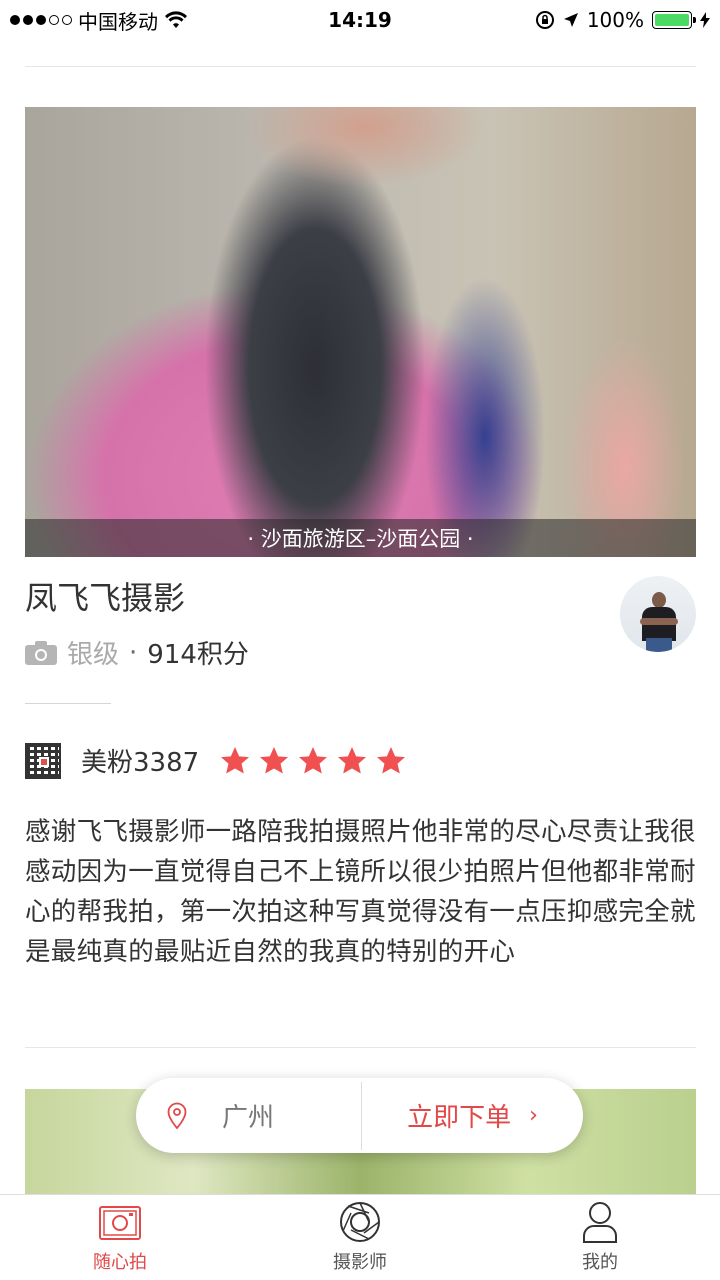 Image resolution: width=720 pixels, height=1280 pixels. What do you see at coordinates (41, 20) in the screenshot?
I see `signal-icon` at bounding box center [41, 20].